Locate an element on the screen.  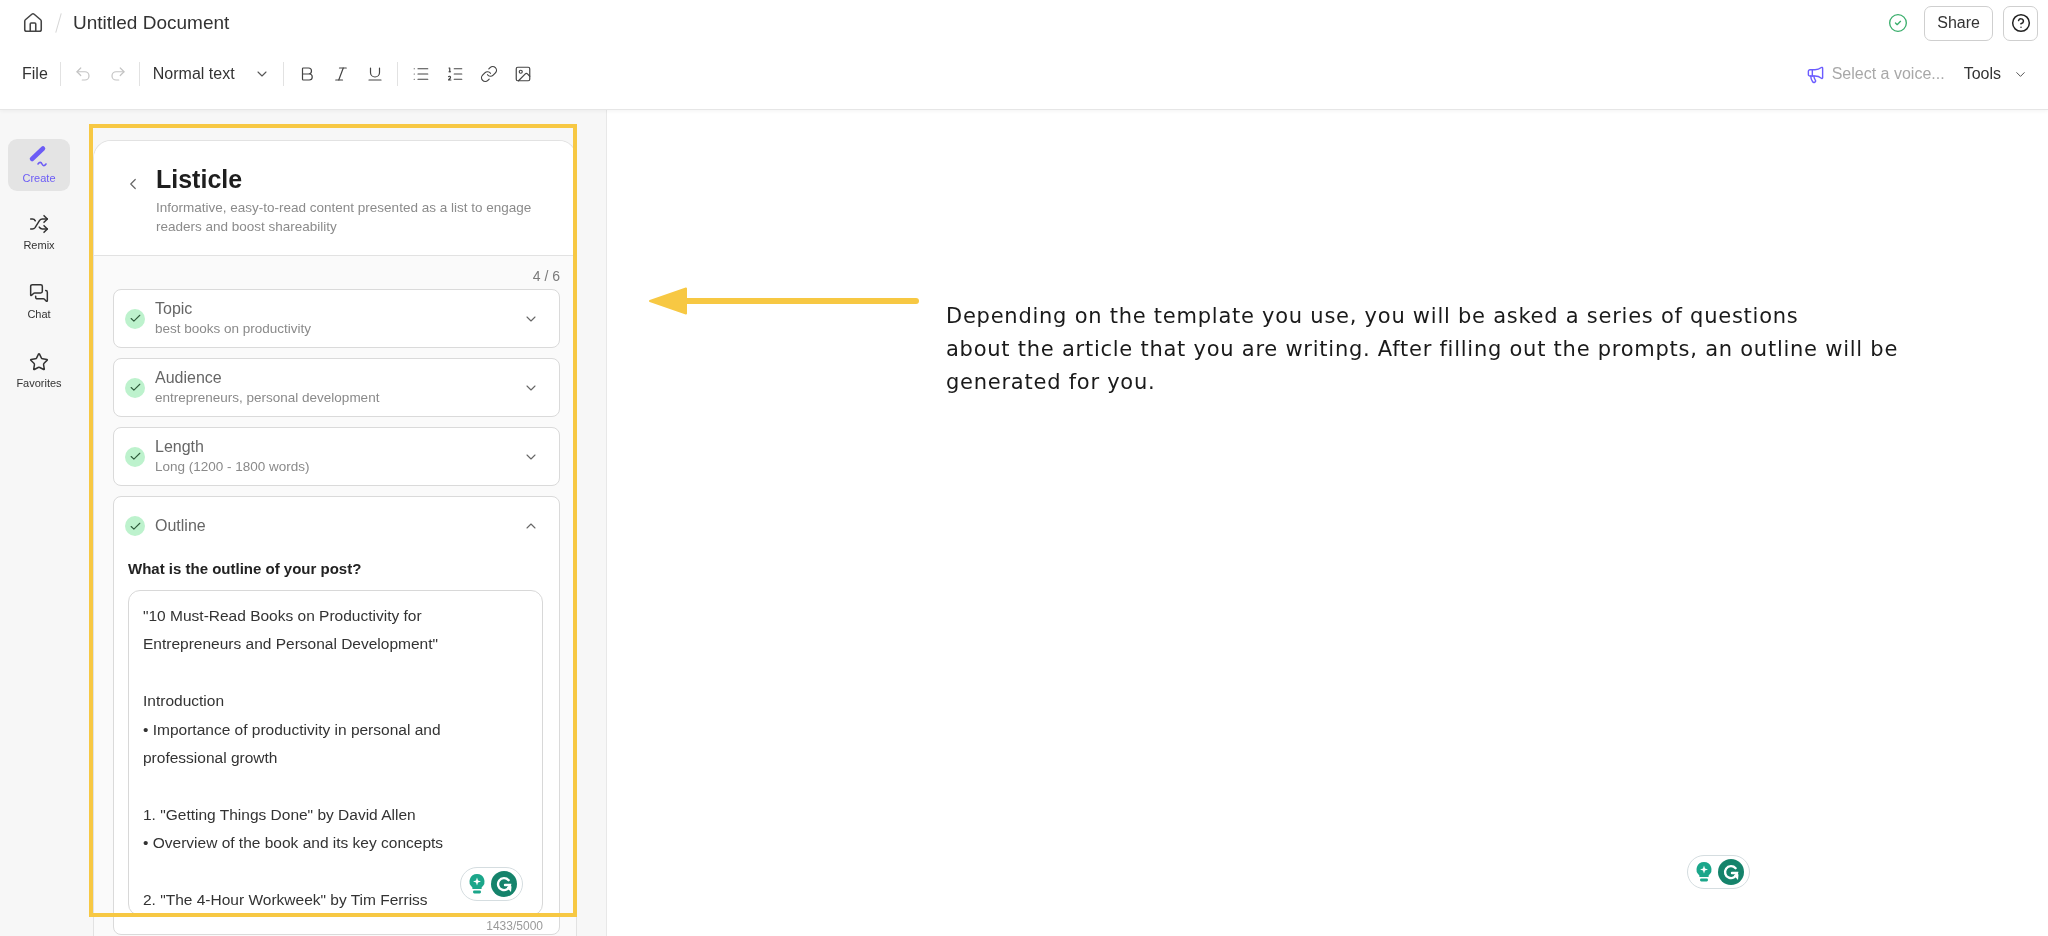
link-icon is located at coordinates (488, 74).